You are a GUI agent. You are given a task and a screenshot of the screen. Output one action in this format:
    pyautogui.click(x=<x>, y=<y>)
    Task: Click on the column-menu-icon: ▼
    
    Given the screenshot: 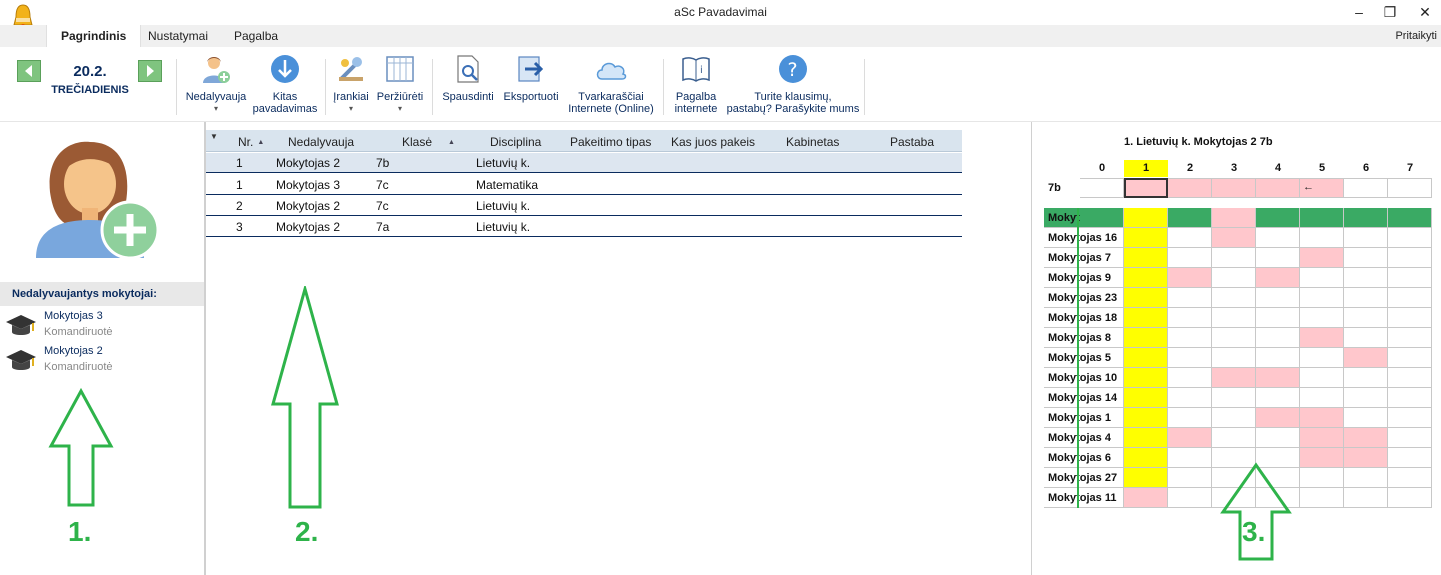 What is the action you would take?
    pyautogui.click(x=214, y=136)
    